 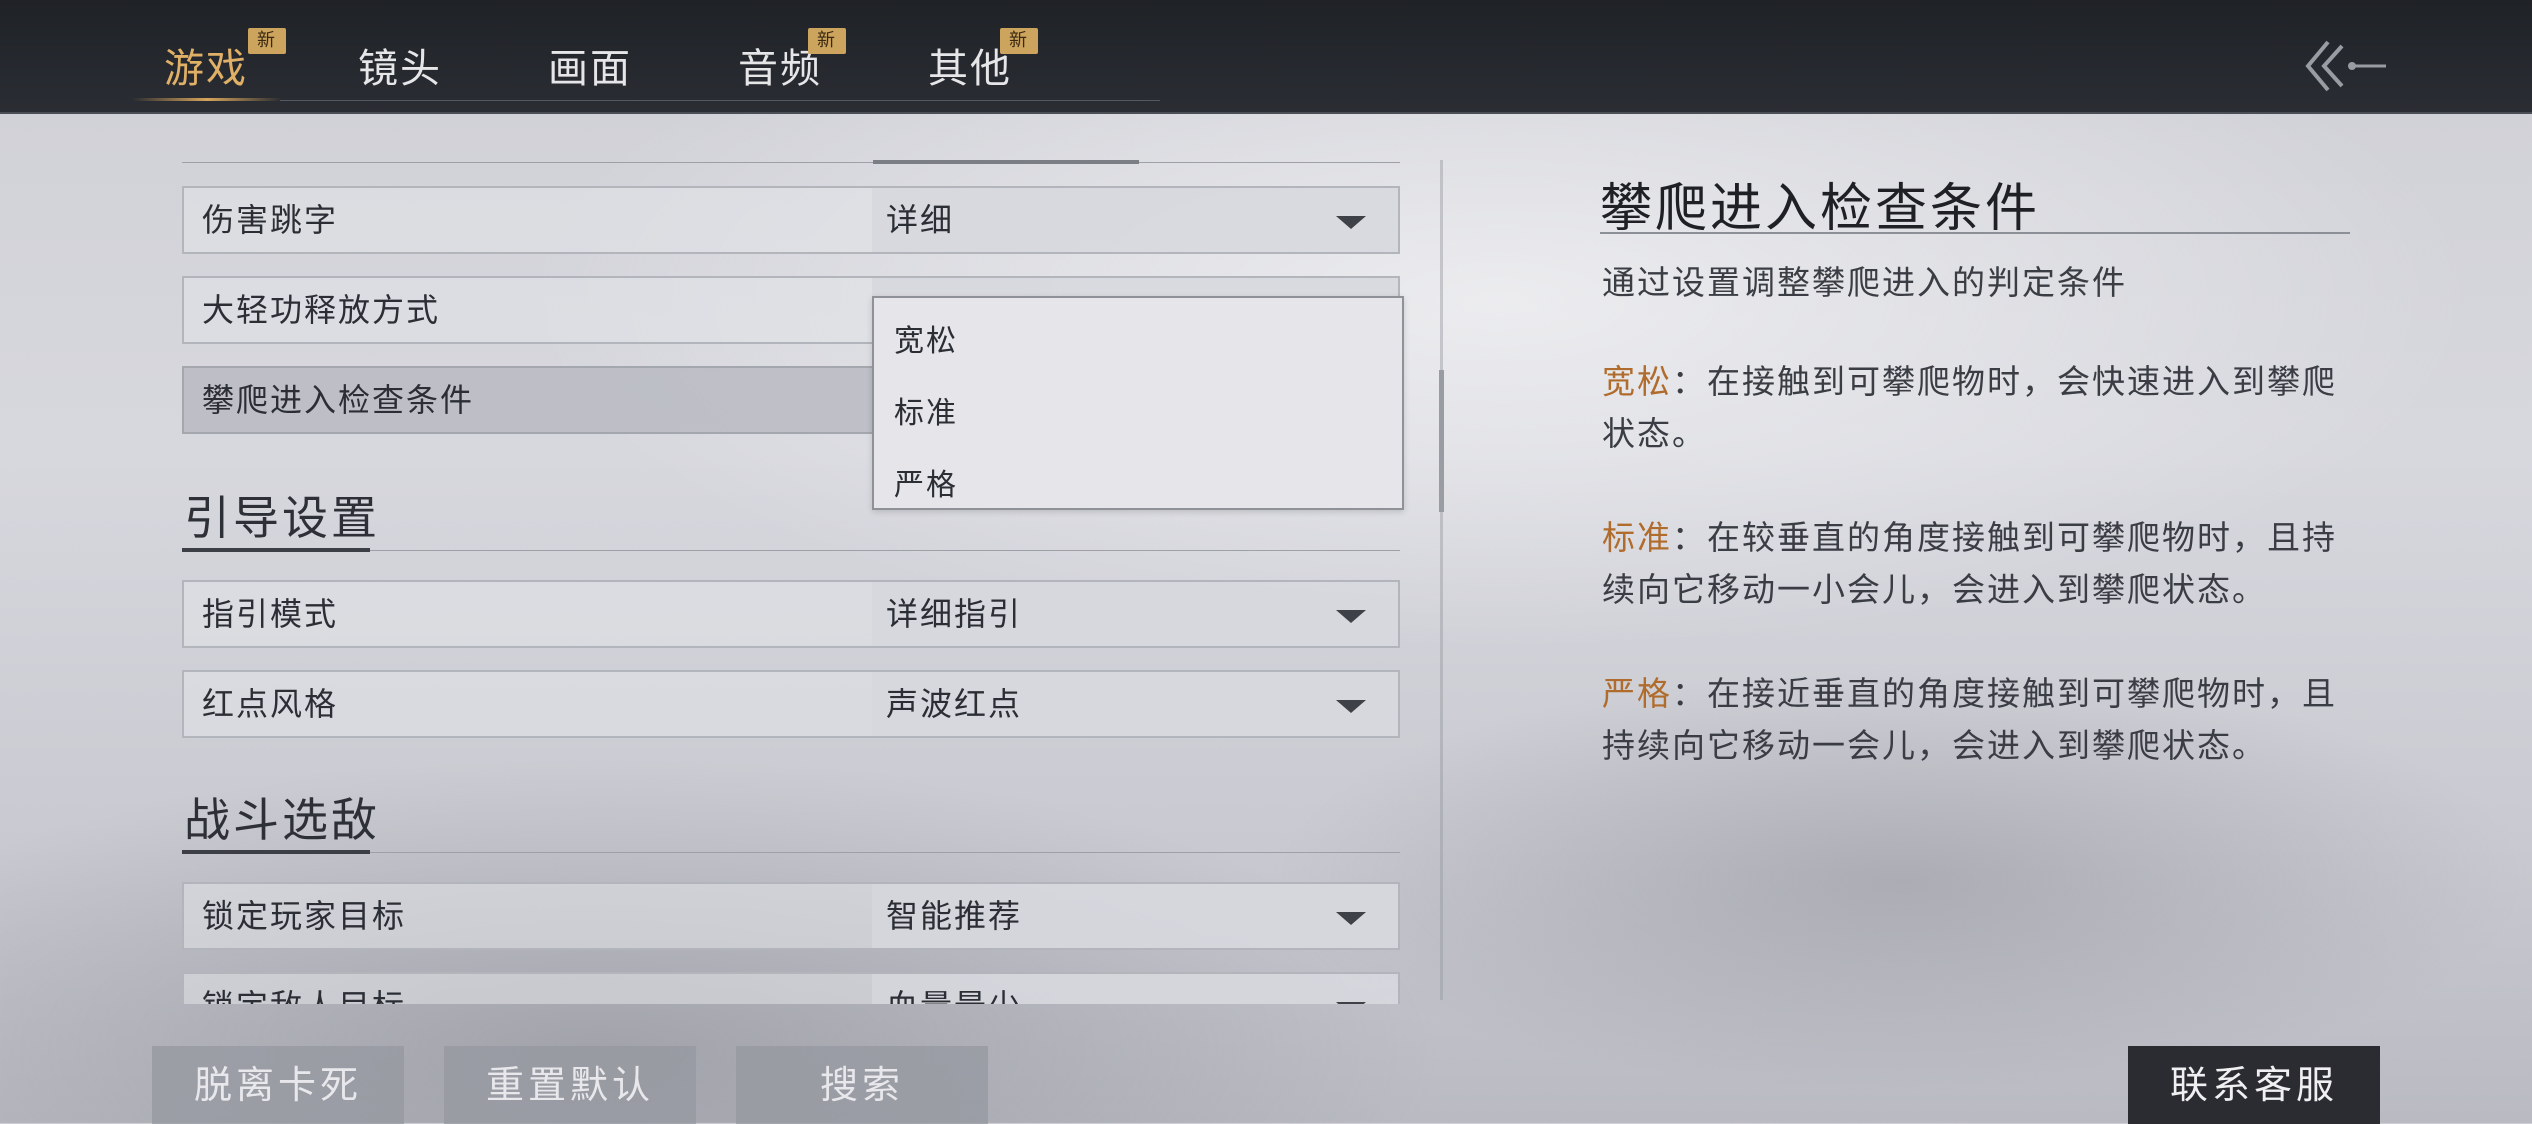 What do you see at coordinates (983, 62) in the screenshot?
I see `tab-other: 其他 新` at bounding box center [983, 62].